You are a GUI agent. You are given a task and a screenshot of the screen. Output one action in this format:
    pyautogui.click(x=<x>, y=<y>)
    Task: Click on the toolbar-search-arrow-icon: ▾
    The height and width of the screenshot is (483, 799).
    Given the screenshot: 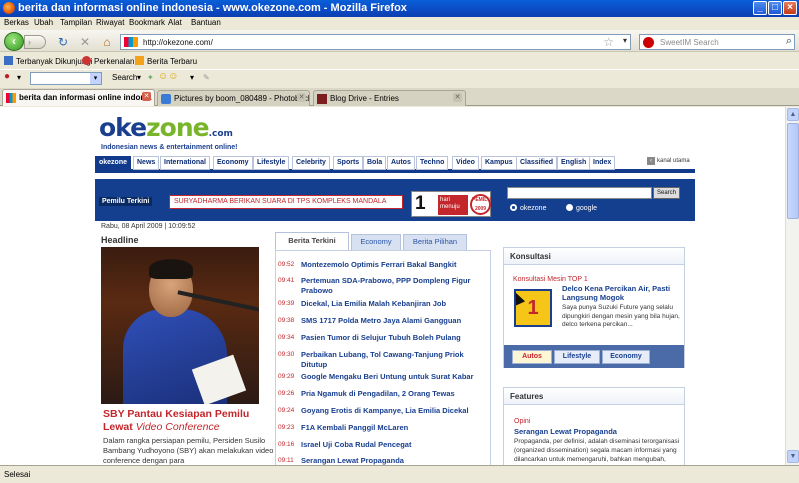 What is the action you would take?
    pyautogui.click(x=139, y=77)
    